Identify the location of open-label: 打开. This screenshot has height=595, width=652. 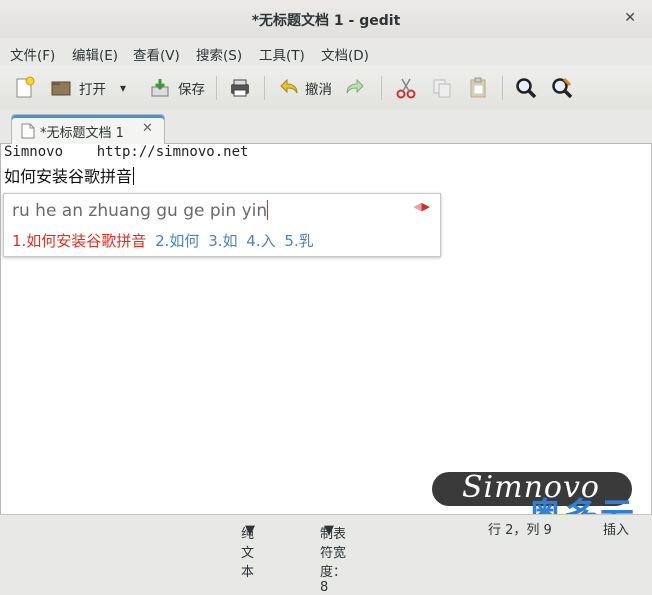
(92, 90).